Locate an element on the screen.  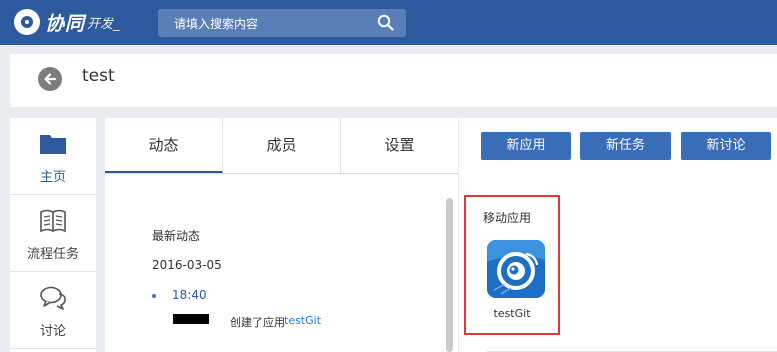
page-title: test is located at coordinates (98, 76).